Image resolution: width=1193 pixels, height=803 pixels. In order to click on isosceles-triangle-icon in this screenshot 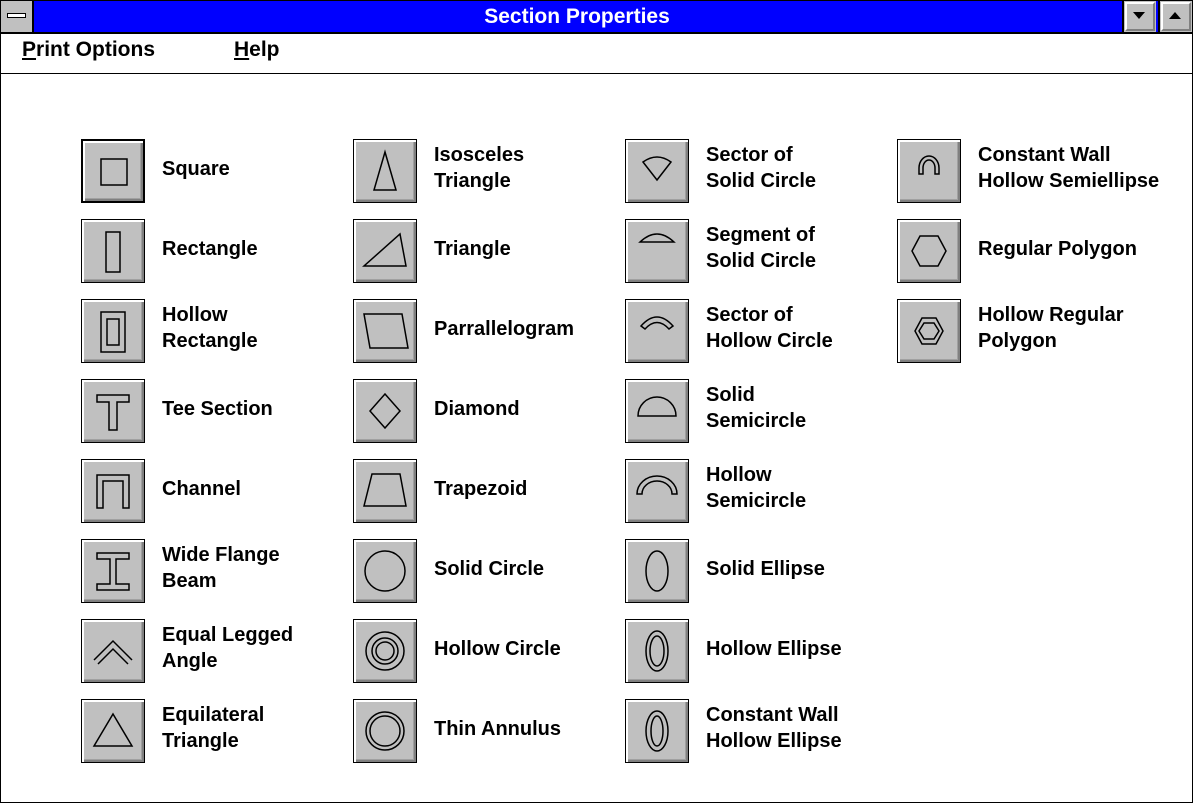, I will do `click(385, 170)`.